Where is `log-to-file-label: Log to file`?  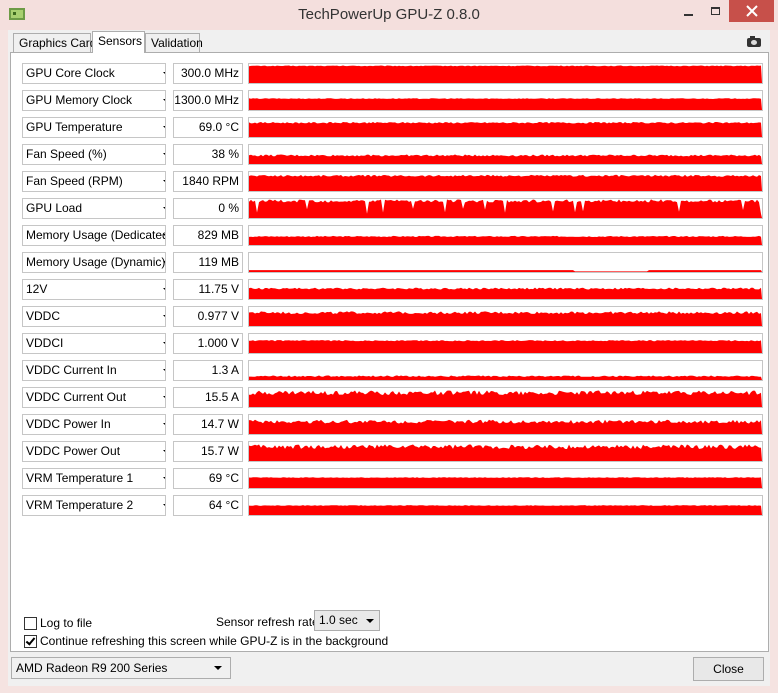
log-to-file-label: Log to file is located at coordinates (66, 623).